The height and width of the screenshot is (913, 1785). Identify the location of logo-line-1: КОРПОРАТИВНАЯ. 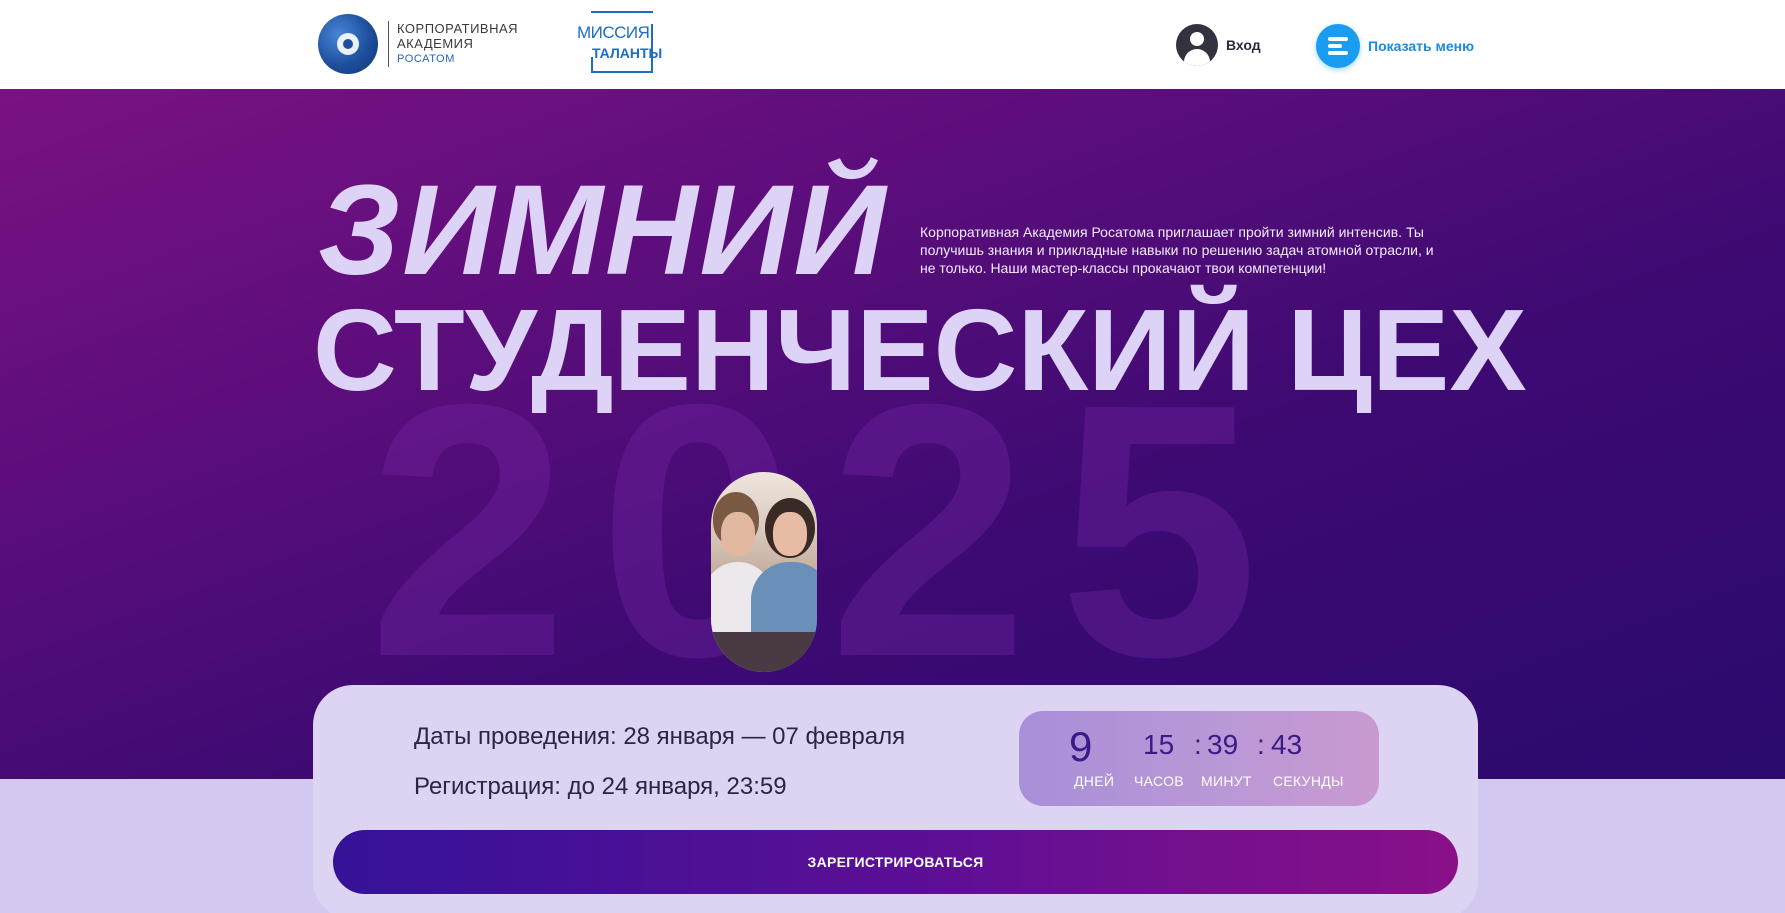
(458, 28).